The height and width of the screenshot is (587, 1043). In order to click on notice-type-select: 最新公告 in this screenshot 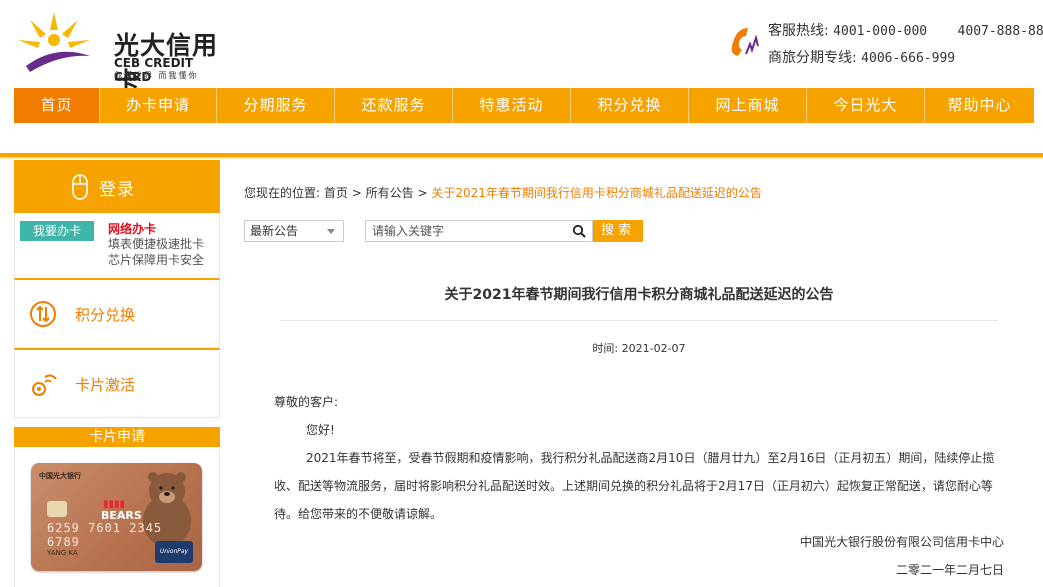, I will do `click(294, 231)`.